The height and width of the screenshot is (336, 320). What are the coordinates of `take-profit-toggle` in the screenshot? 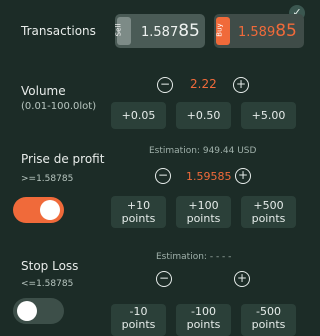 It's located at (38, 210).